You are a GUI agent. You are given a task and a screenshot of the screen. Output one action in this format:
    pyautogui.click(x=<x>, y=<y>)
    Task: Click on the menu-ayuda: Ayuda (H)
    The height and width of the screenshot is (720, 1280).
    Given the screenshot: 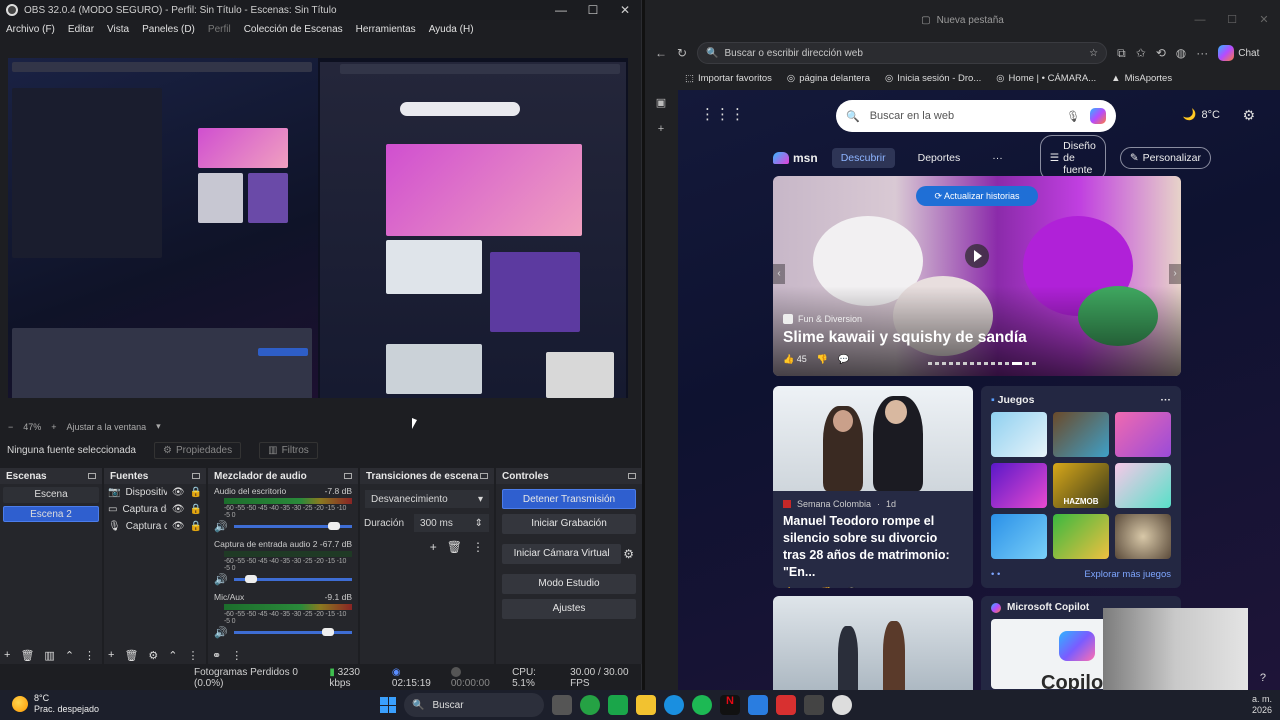 What is the action you would take?
    pyautogui.click(x=451, y=29)
    